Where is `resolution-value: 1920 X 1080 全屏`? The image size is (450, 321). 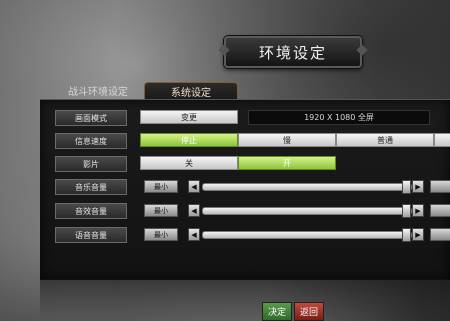 resolution-value: 1920 X 1080 全屏 is located at coordinates (339, 117).